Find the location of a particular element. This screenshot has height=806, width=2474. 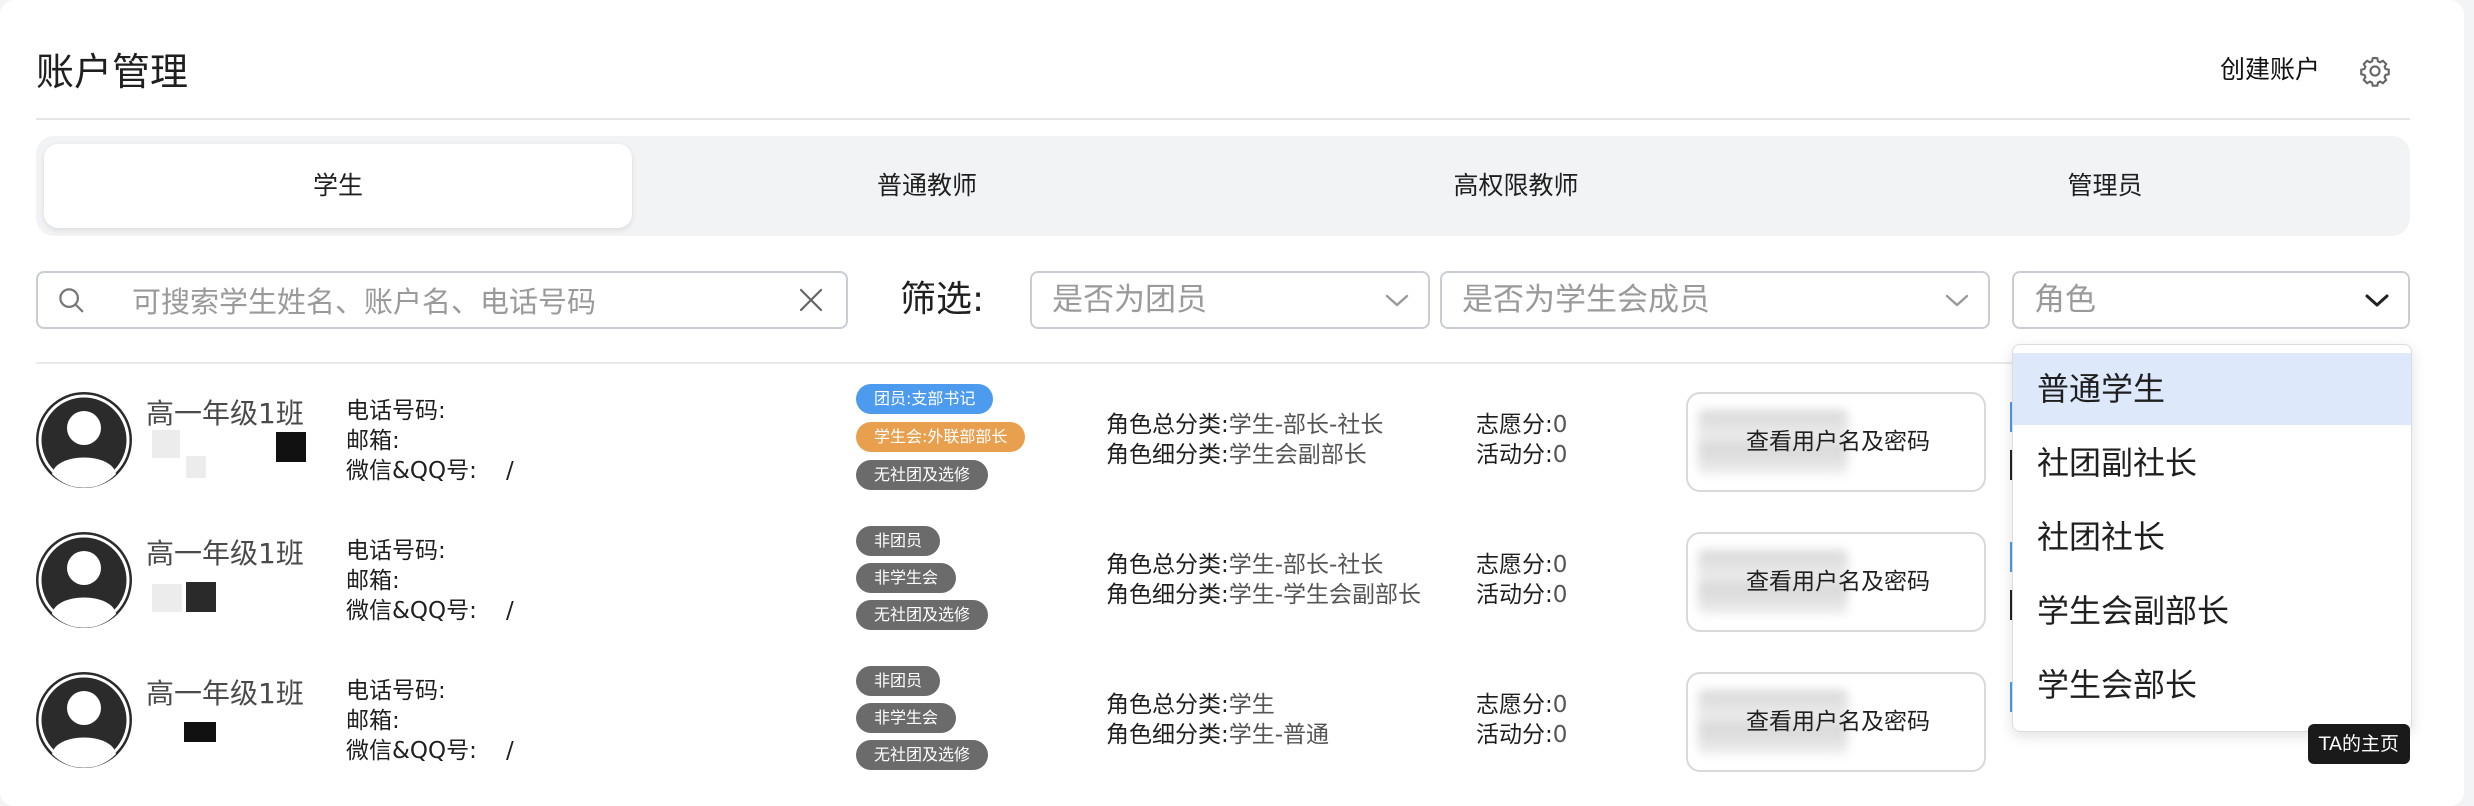

header-divider is located at coordinates (1223, 119).